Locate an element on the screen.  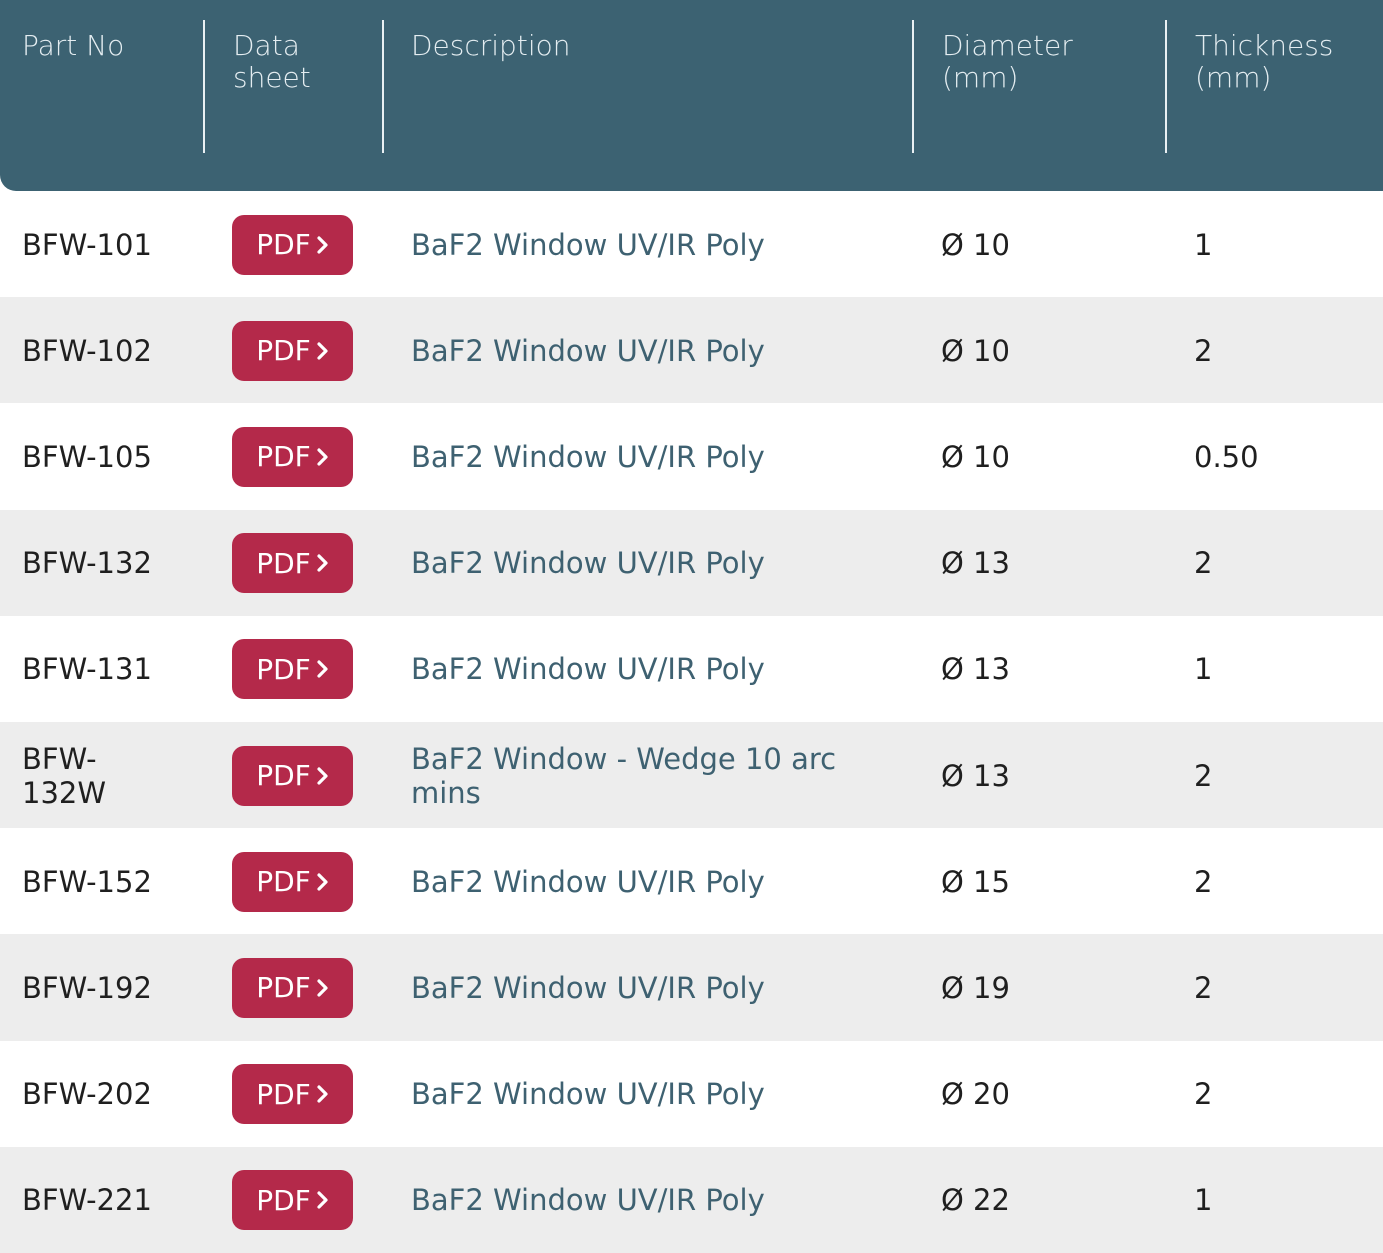
table-row: BFW-192 PDF BaF2 Window UV/IR Poly Ø 19 2 is located at coordinates (691, 988).